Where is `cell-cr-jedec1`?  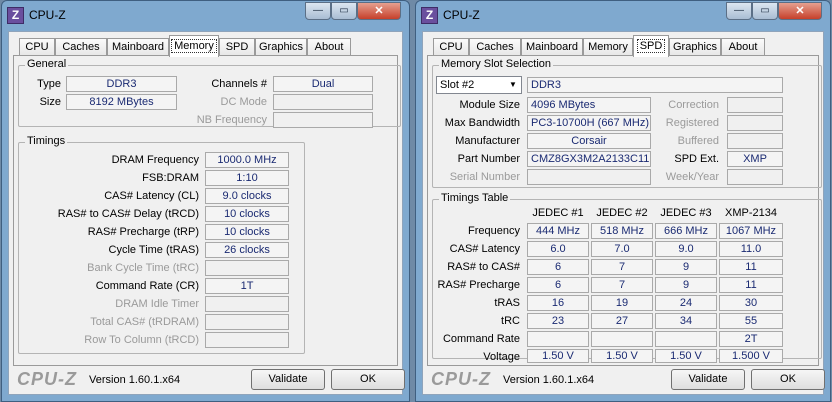 cell-cr-jedec1 is located at coordinates (558, 339).